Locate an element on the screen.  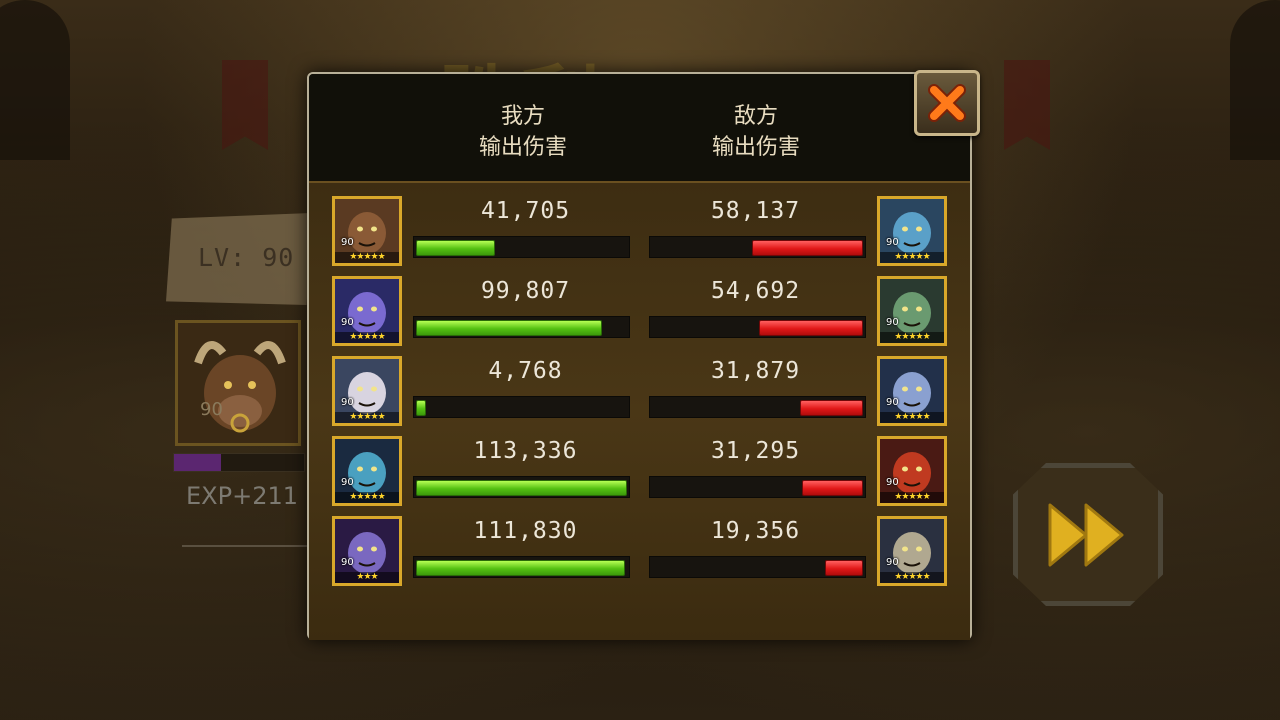
fast-forward-button is located at coordinates (1088, 534).